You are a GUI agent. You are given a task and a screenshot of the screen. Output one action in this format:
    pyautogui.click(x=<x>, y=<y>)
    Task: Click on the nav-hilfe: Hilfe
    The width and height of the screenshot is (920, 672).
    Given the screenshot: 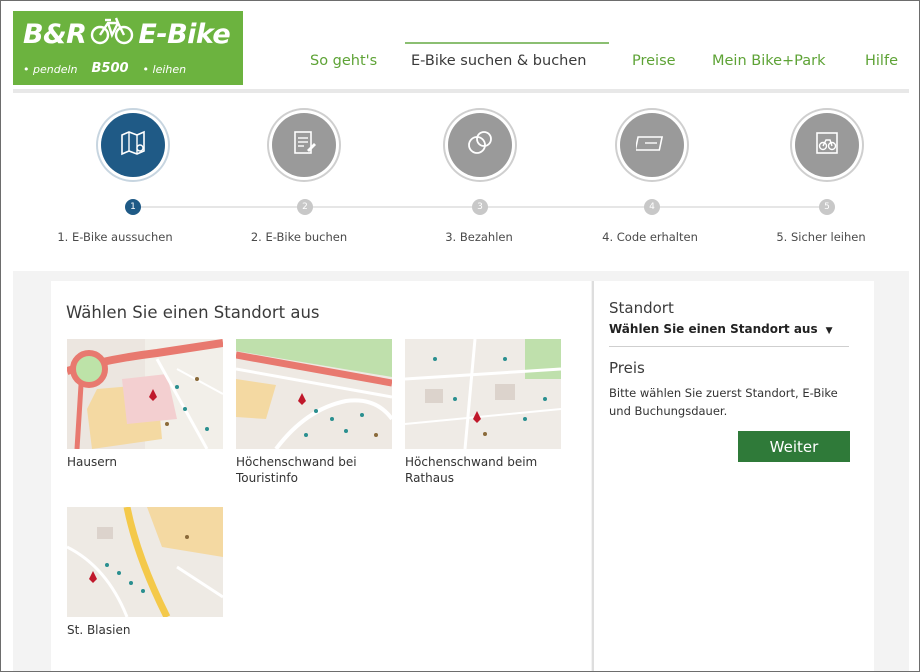 What is the action you would take?
    pyautogui.click(x=881, y=61)
    